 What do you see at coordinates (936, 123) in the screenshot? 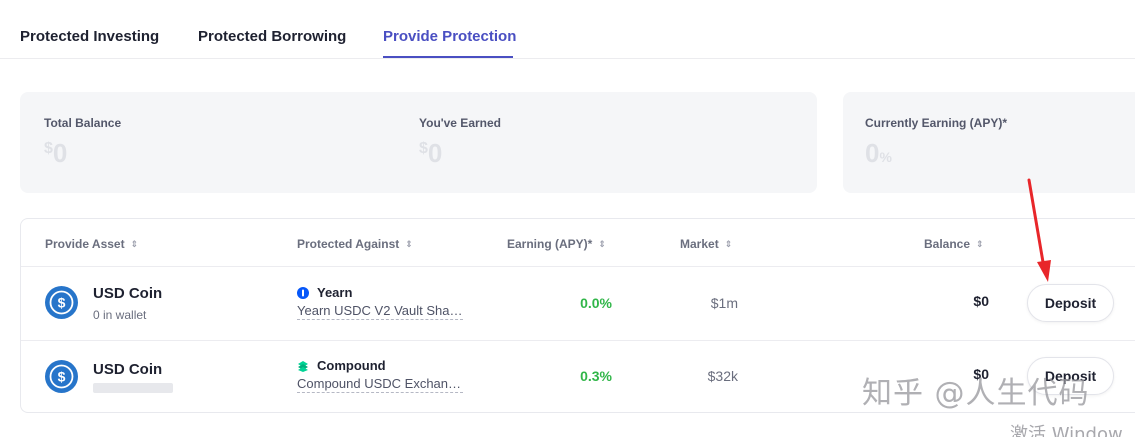
I see `current-apy-label: Currently Earning (APY)*` at bounding box center [936, 123].